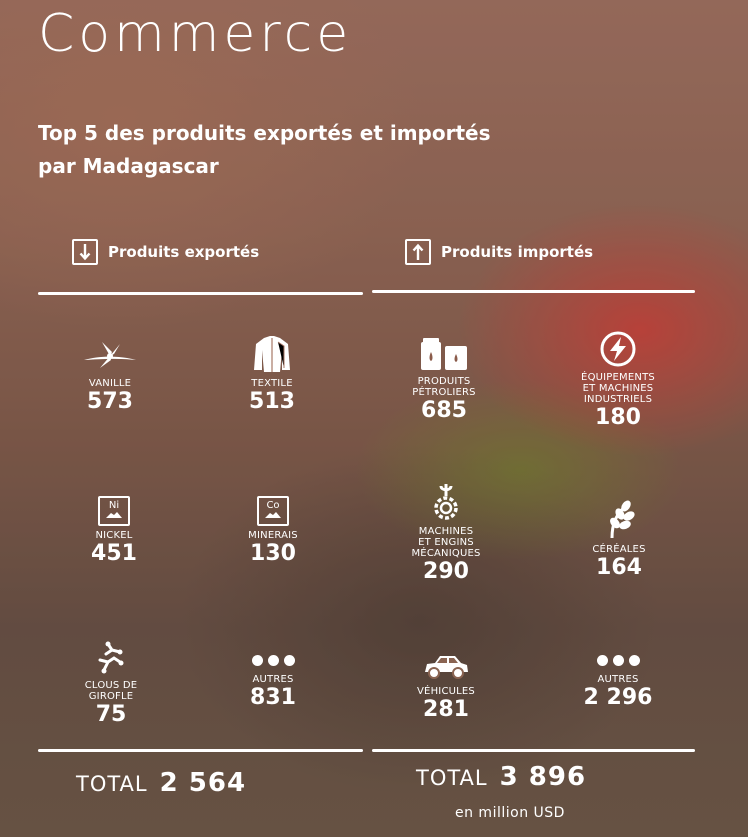 The width and height of the screenshot is (748, 837). I want to click on element-symbol: Ni, so click(114, 505).